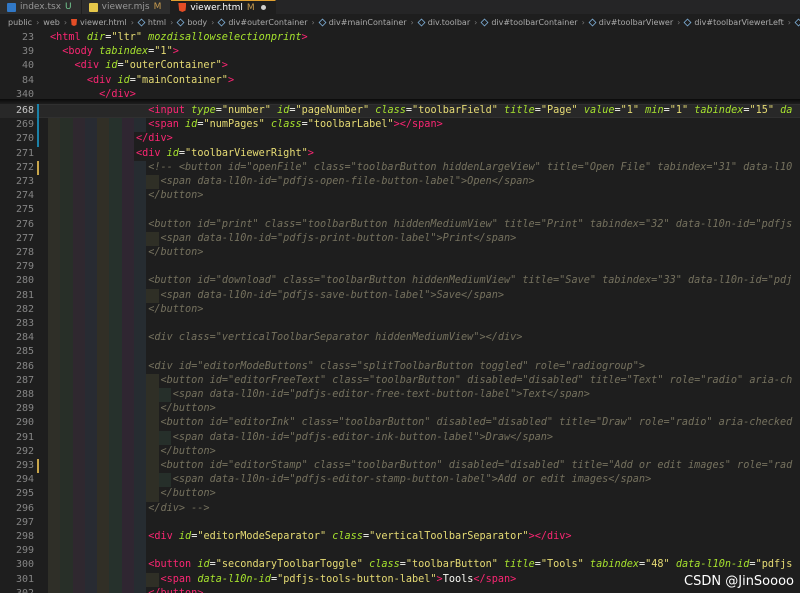 The image size is (800, 593). Describe the element at coordinates (24, 309) in the screenshot. I see `line-number: 282` at that location.